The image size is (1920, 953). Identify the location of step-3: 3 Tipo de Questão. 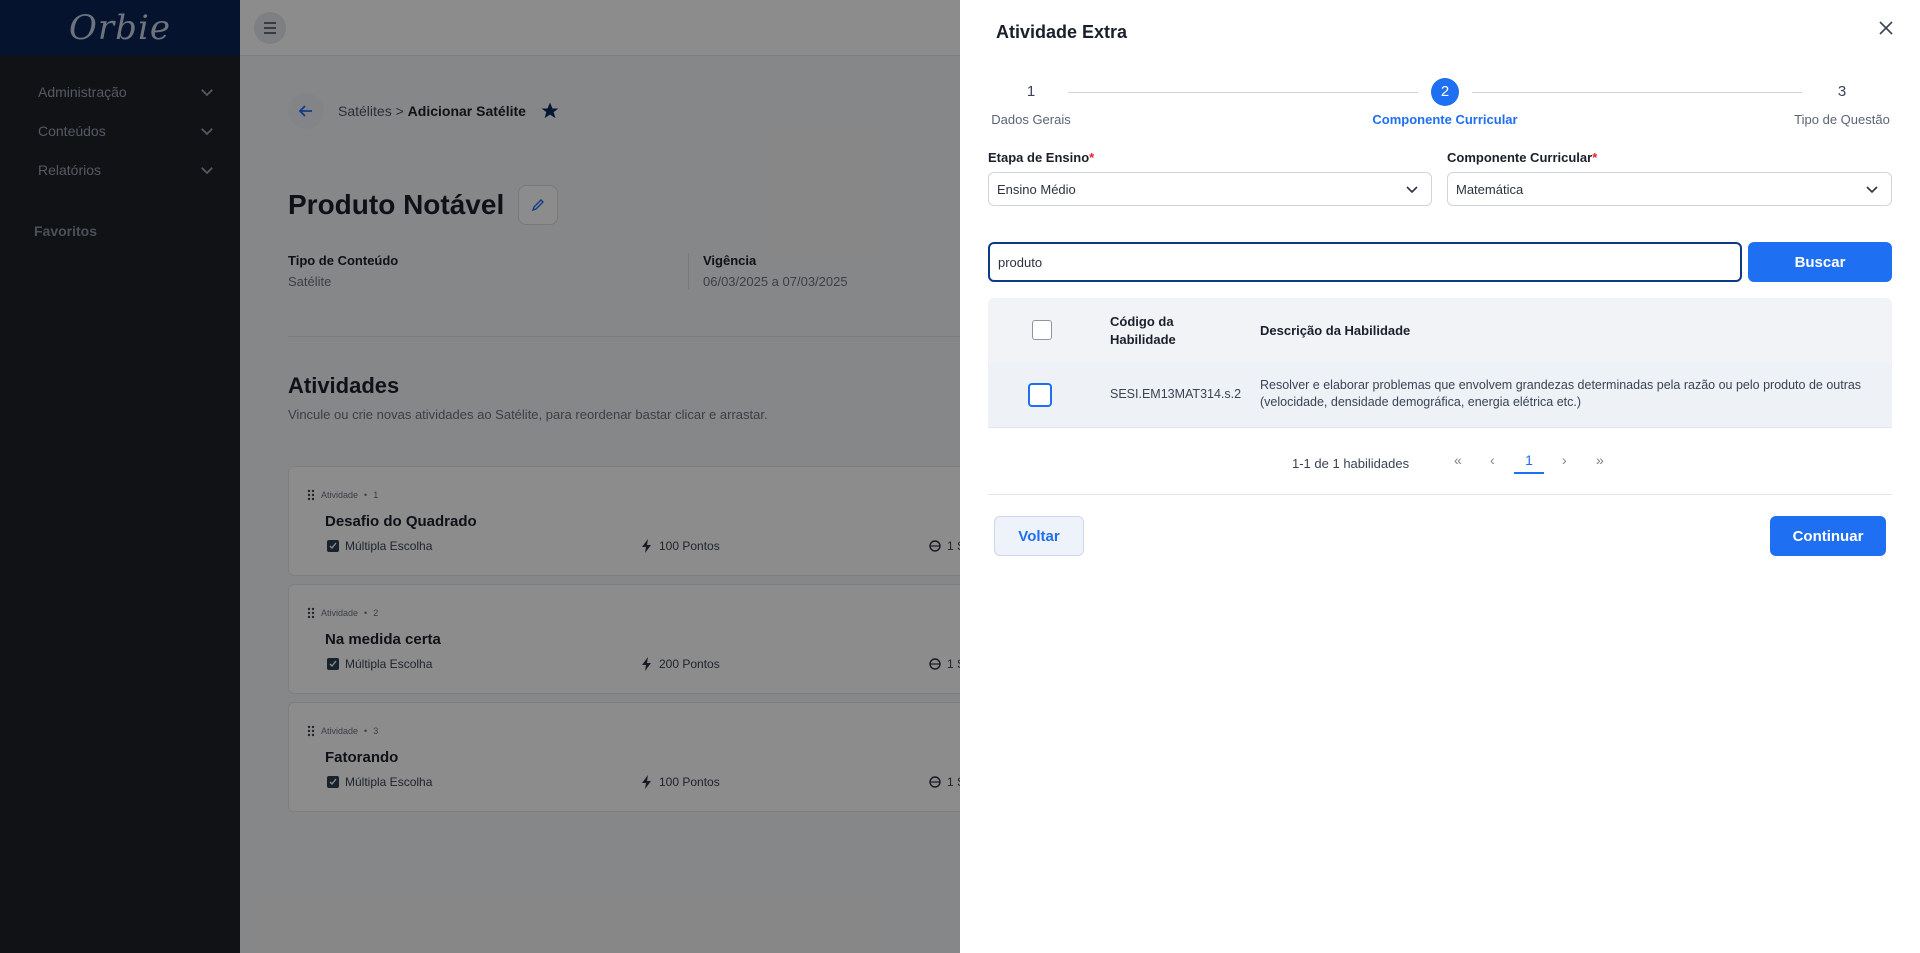
(1842, 102).